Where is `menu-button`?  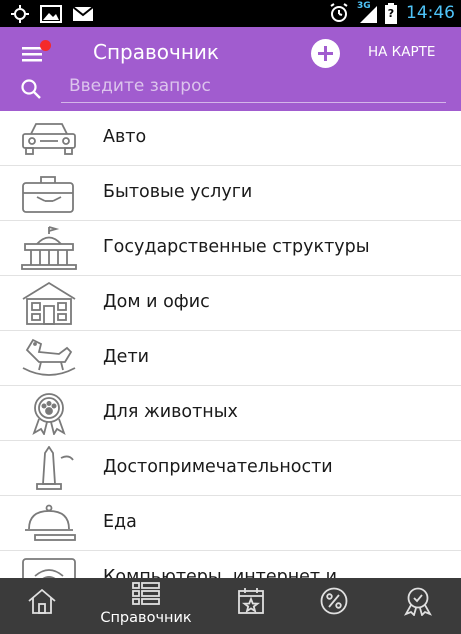 menu-button is located at coordinates (35, 52).